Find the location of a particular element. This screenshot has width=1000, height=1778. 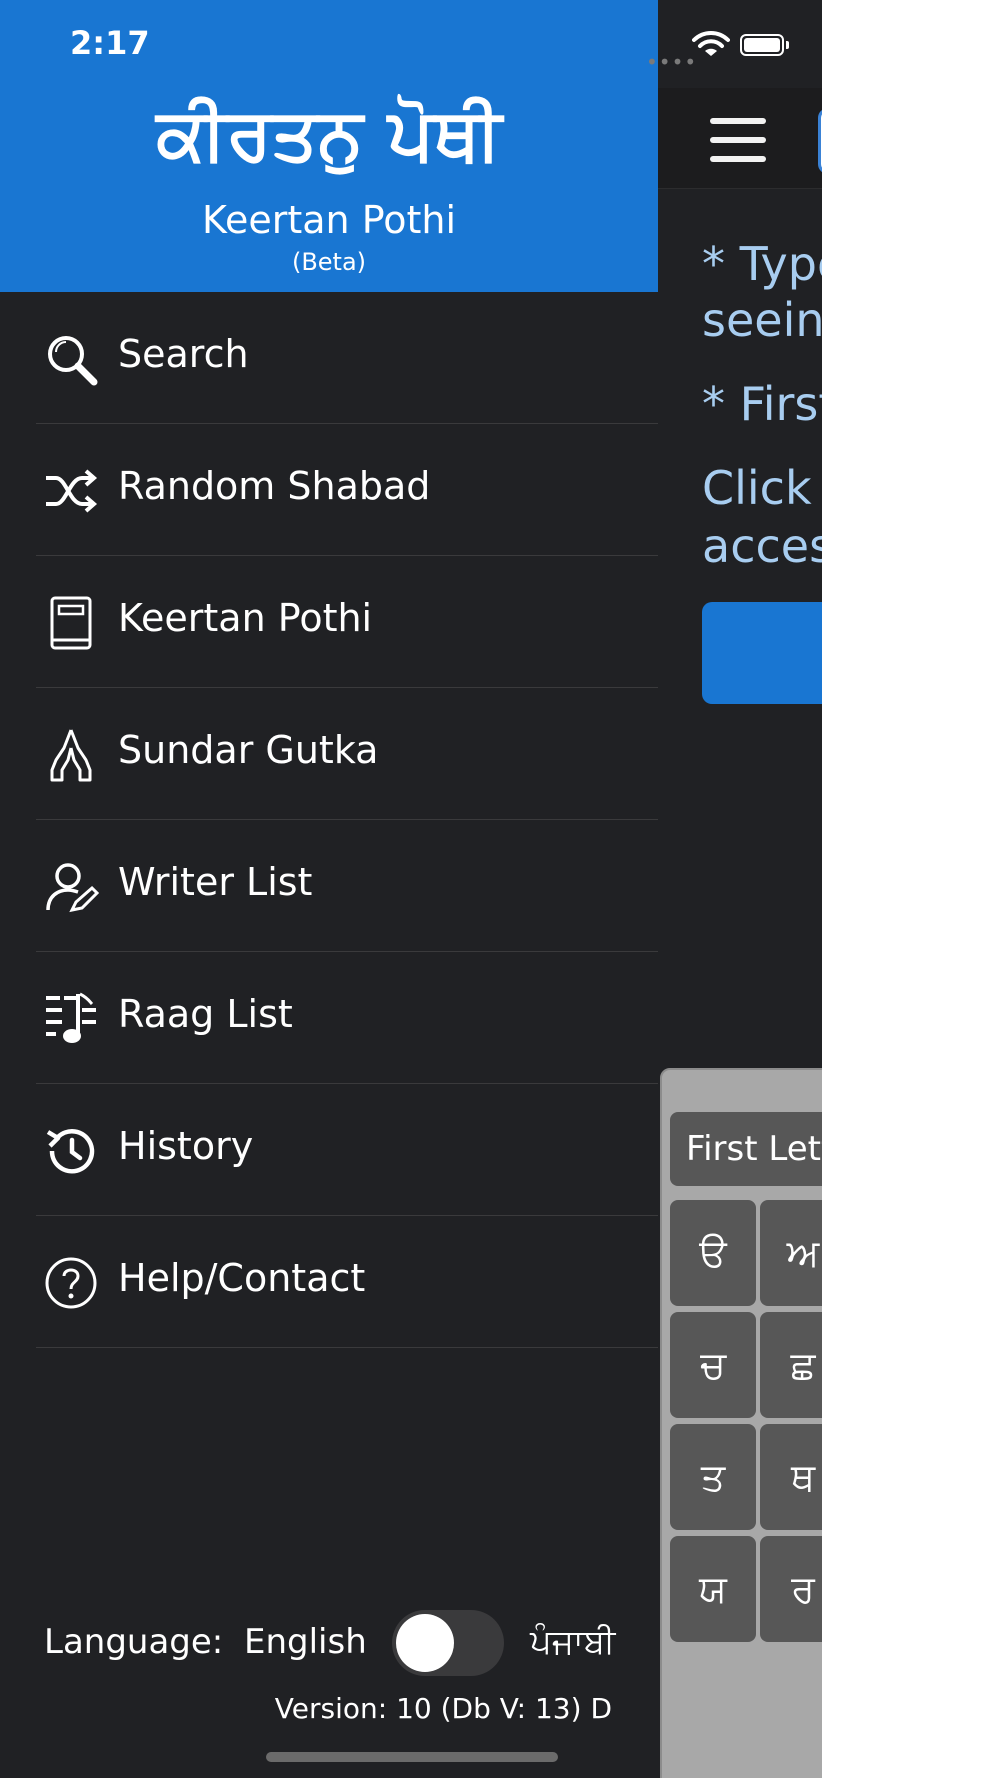

help-icon is located at coordinates (71, 1283).